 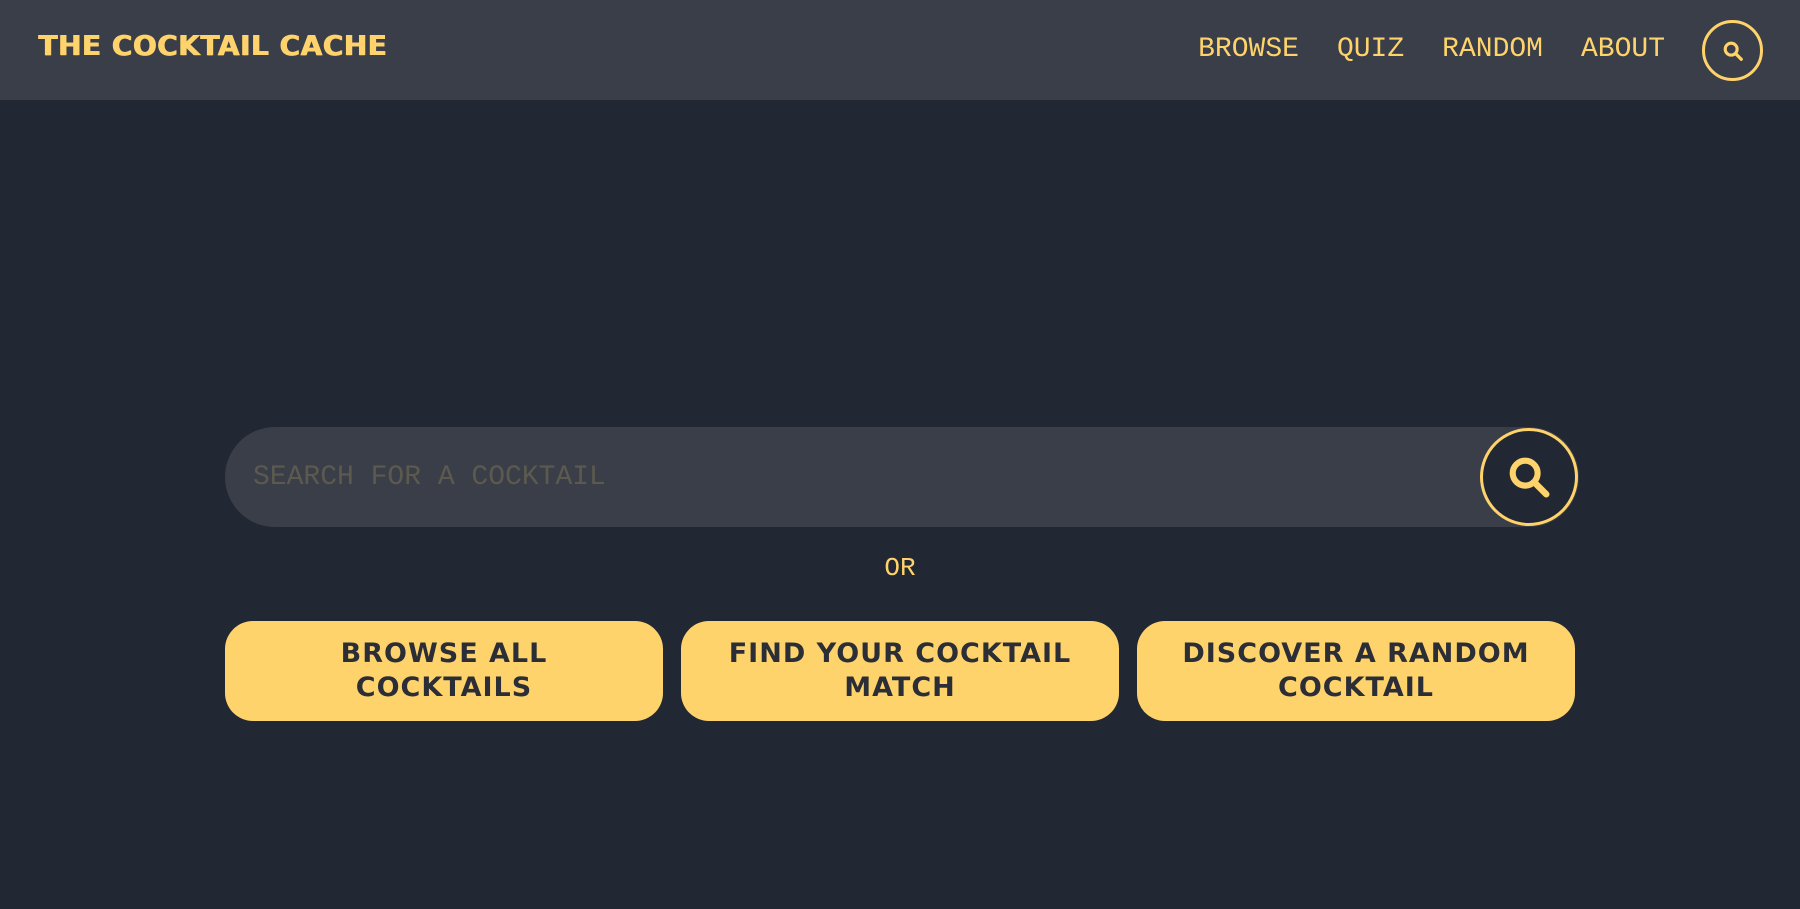 What do you see at coordinates (1356, 671) in the screenshot?
I see `discover-random-cocktail-button: DISCOVER A RANDOM COCKTAIL` at bounding box center [1356, 671].